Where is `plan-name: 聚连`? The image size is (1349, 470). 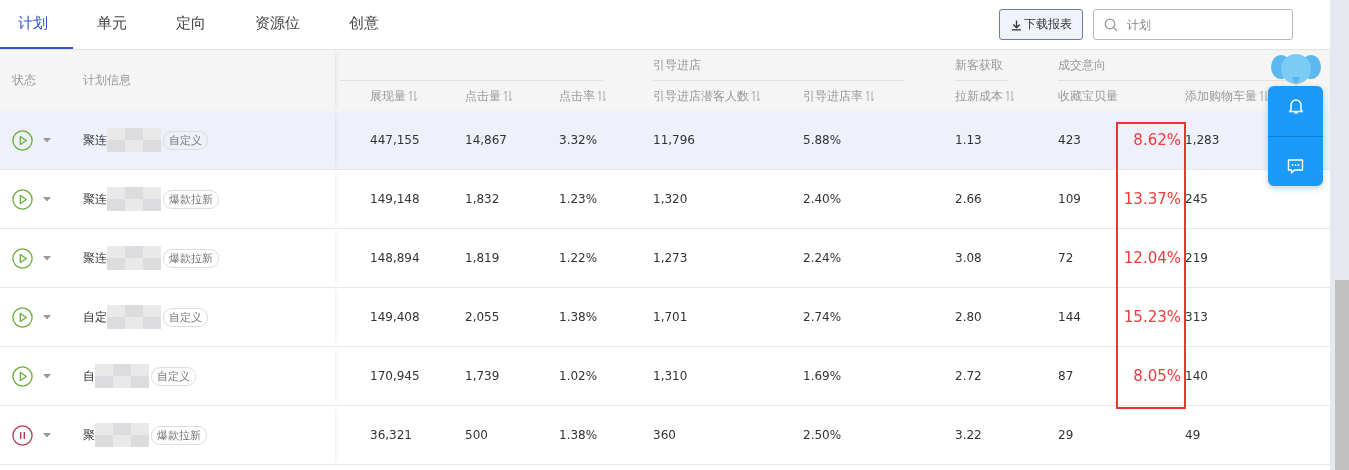
plan-name: 聚连 is located at coordinates (95, 258).